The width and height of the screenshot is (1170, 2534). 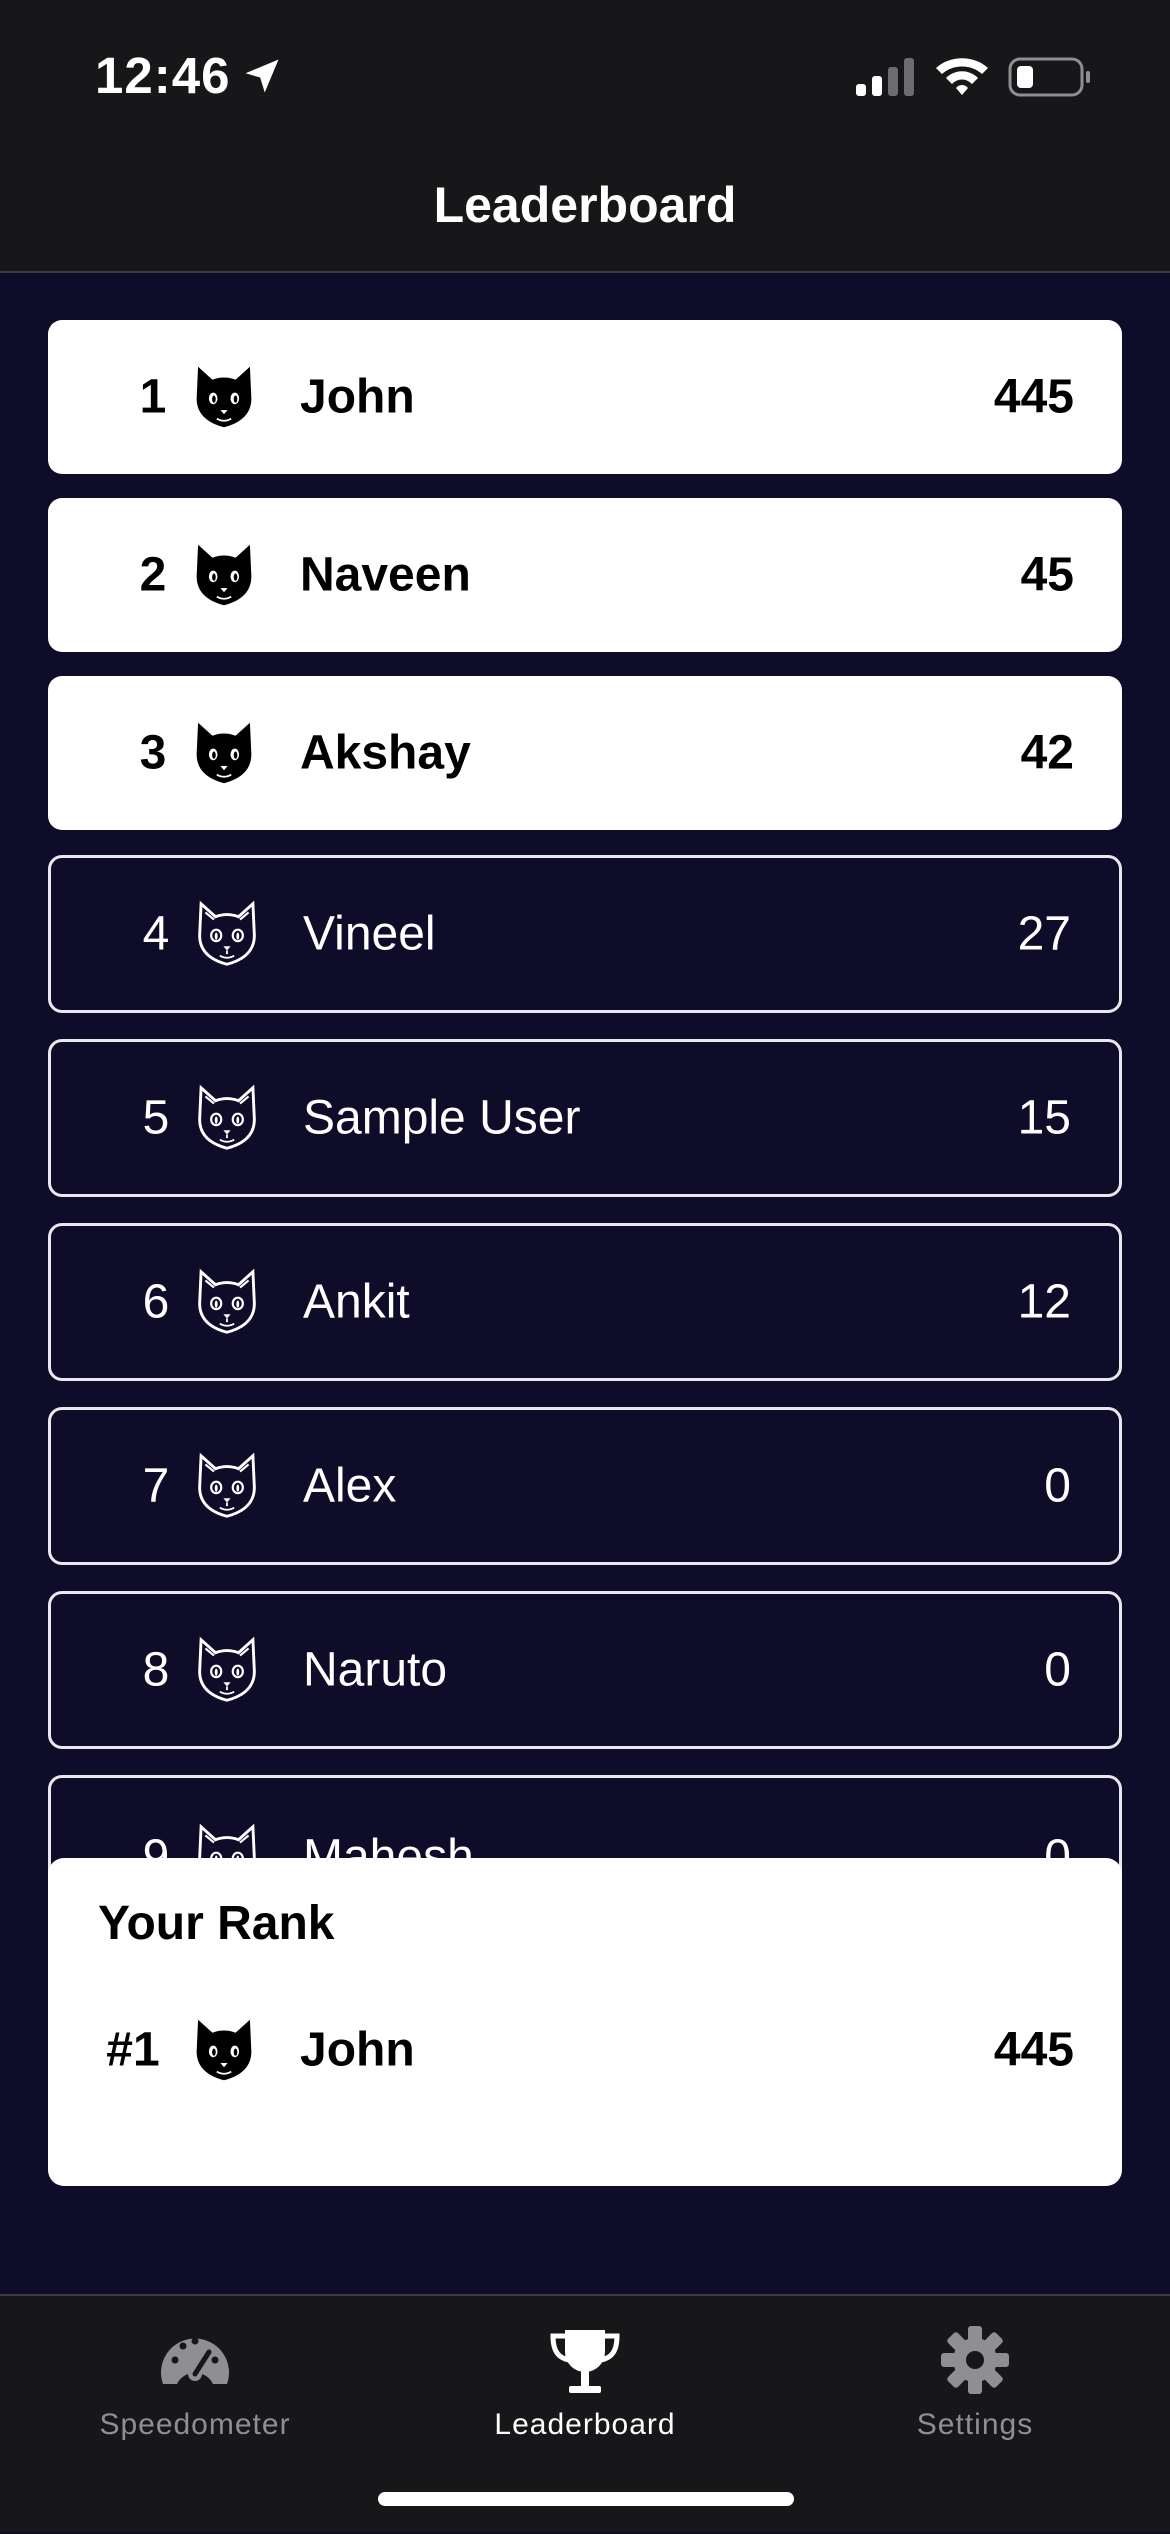 I want to click on cellular-signal-icon, so click(x=885, y=77).